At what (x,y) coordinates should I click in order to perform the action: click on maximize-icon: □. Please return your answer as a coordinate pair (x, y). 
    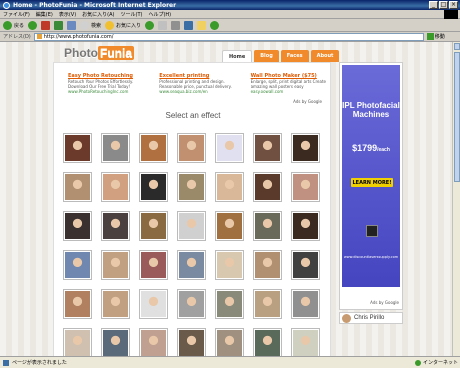
    Looking at the image, I should click on (443, 5).